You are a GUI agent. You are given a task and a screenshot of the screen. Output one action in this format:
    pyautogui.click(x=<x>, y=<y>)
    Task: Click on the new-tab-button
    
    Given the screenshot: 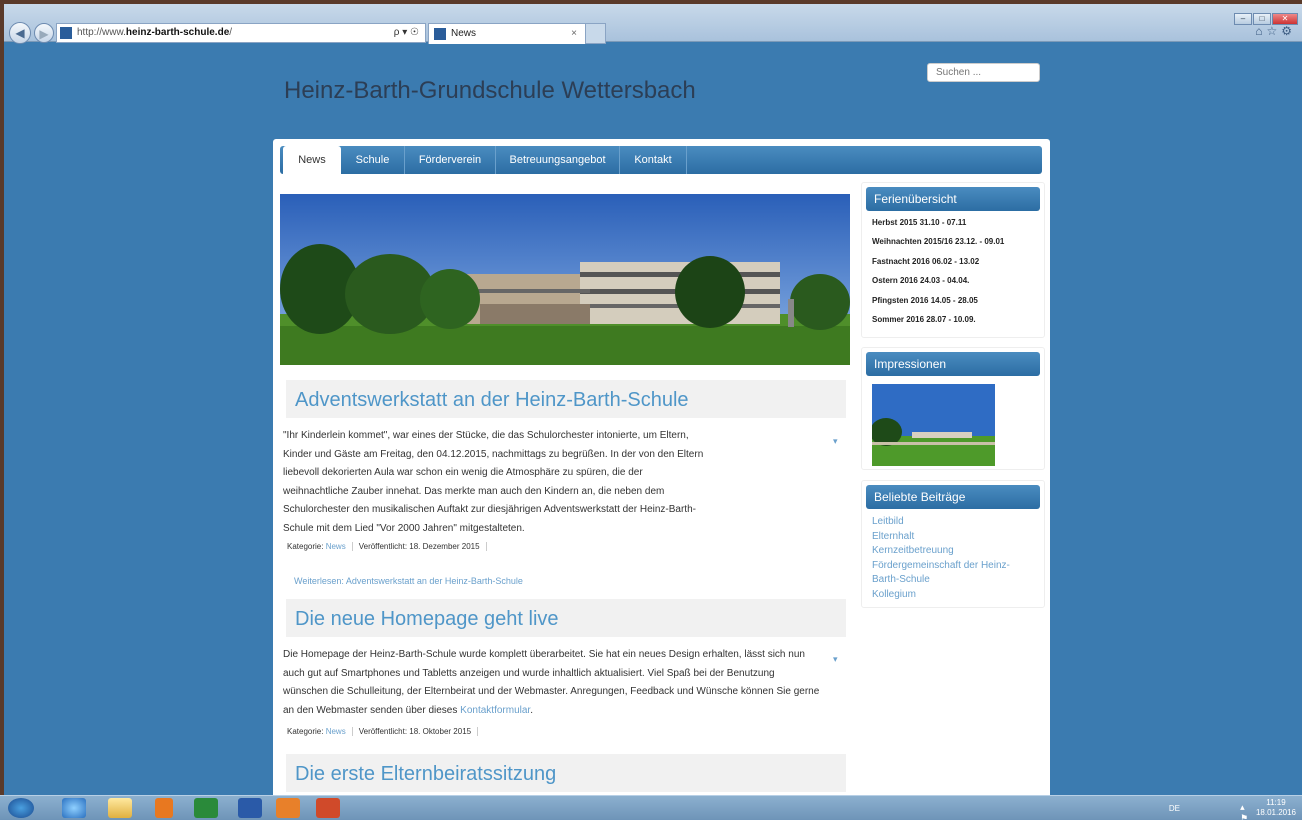 What is the action you would take?
    pyautogui.click(x=596, y=33)
    